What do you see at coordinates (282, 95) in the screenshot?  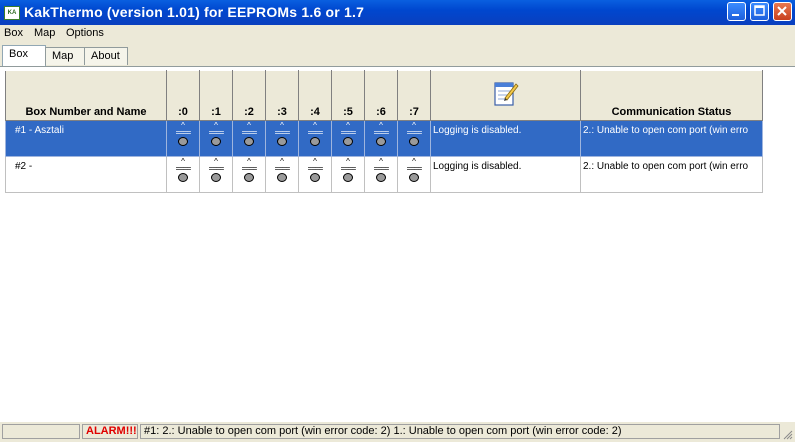 I see `header-bit-3: :3` at bounding box center [282, 95].